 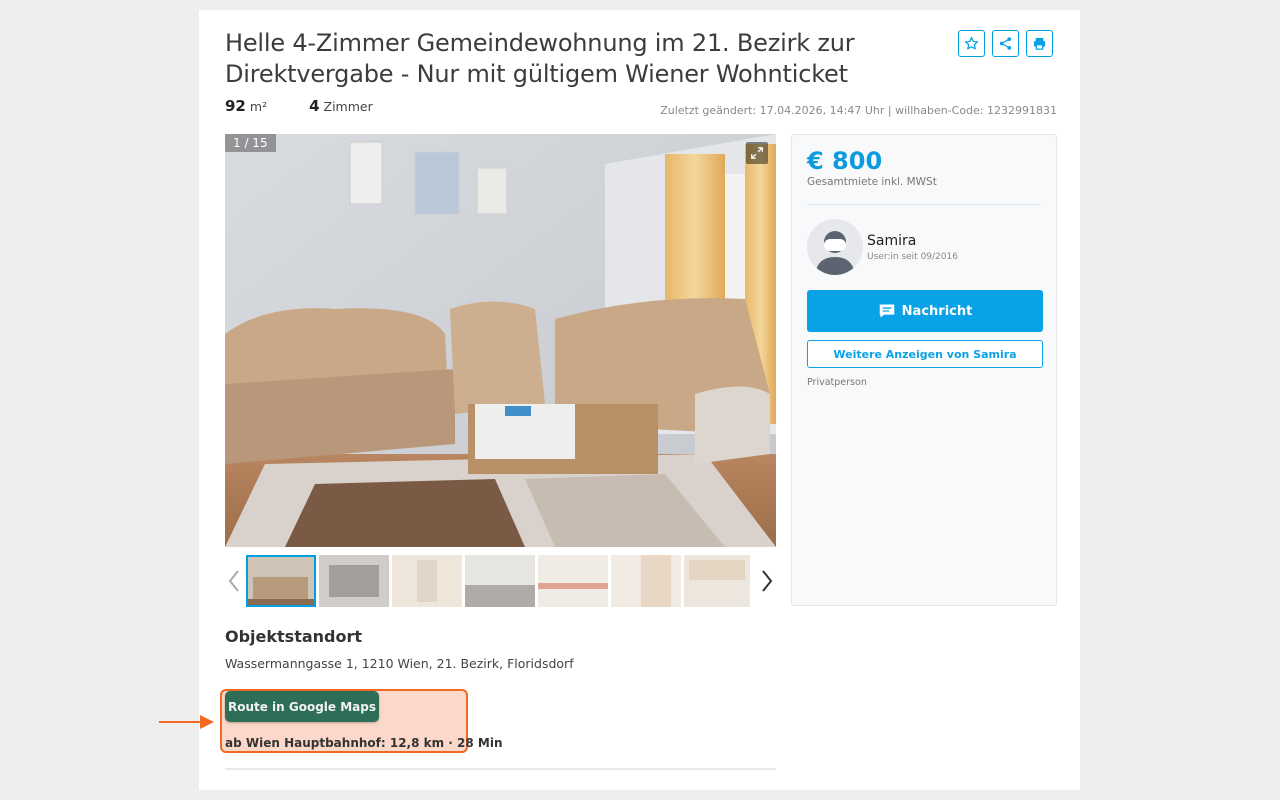 I want to click on section-divider, so click(x=500, y=769).